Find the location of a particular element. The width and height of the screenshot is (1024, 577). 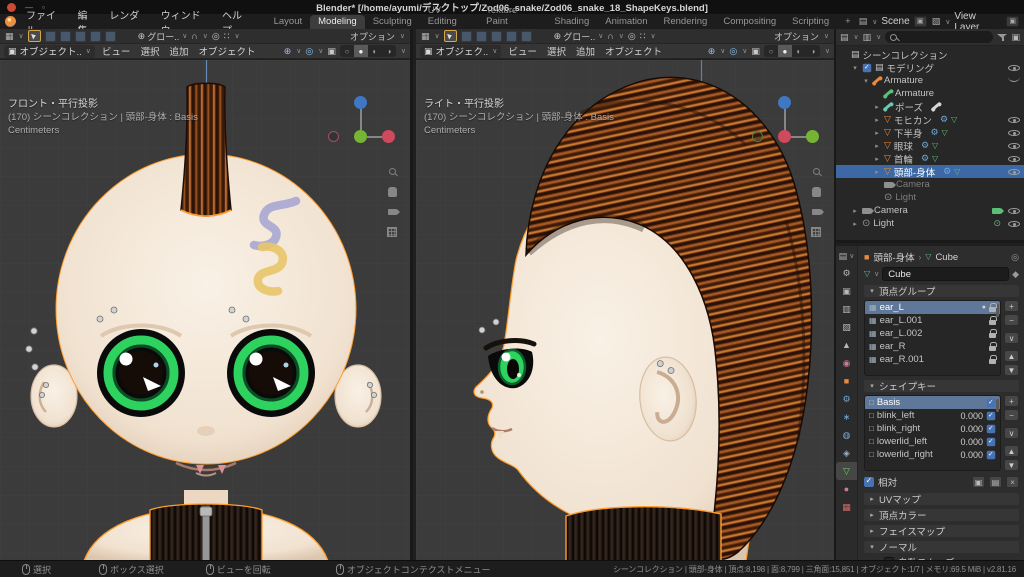

shape-key-row: □ lowerlid_right 0.000 is located at coordinates (932, 454).